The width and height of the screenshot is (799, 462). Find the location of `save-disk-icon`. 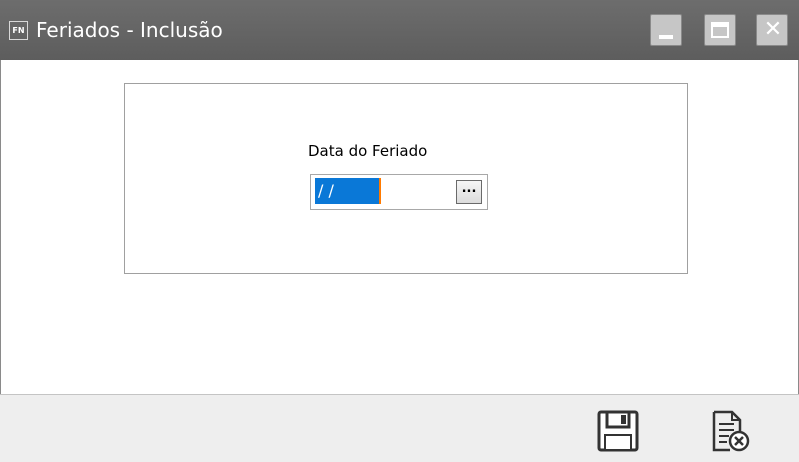

save-disk-icon is located at coordinates (618, 431).